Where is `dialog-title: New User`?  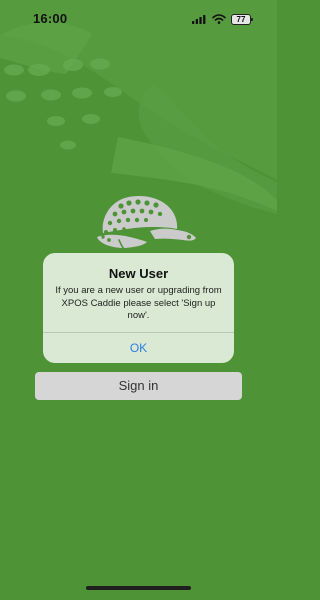
dialog-title: New User is located at coordinates (138, 273).